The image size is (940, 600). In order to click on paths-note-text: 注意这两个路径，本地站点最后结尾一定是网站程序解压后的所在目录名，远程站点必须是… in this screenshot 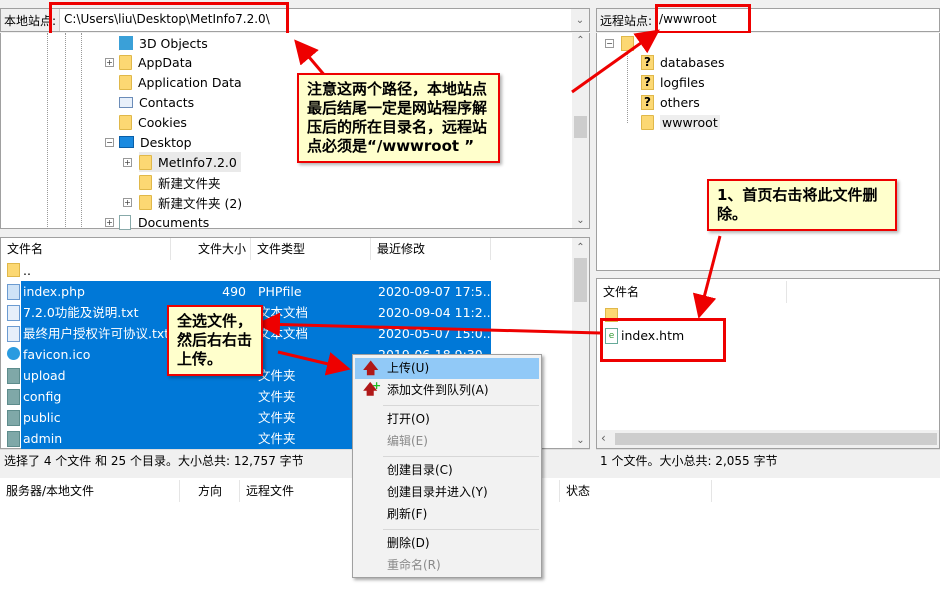, I will do `click(397, 117)`.